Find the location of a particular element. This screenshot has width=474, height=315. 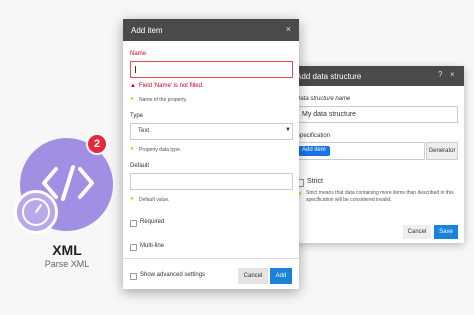

chevron-down-icon: ▼ is located at coordinates (288, 130).